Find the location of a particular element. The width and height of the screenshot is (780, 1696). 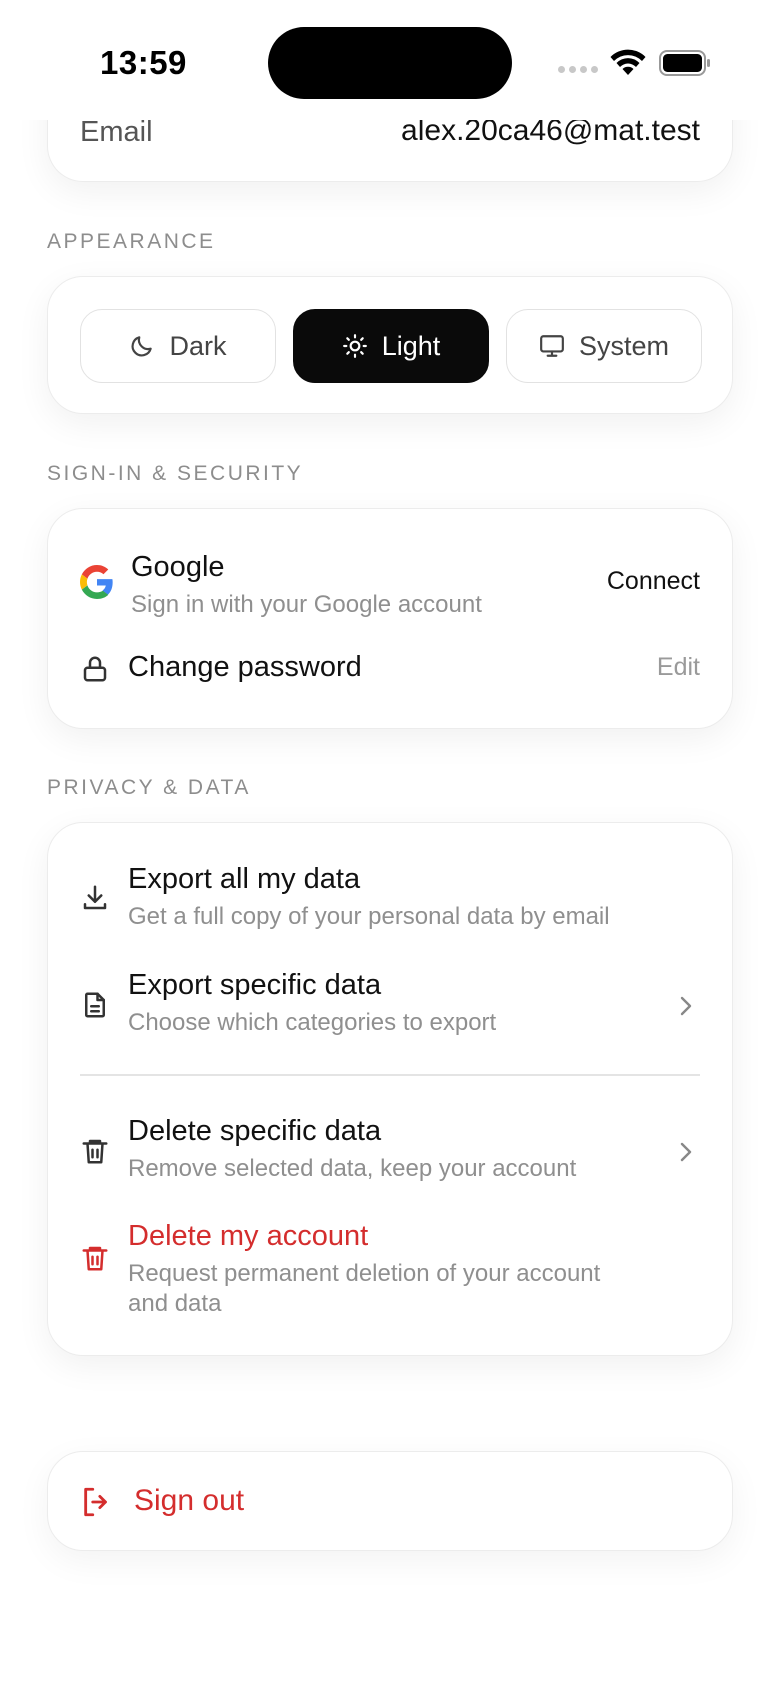

appearance-section-label: APPEARANCE is located at coordinates (131, 241).